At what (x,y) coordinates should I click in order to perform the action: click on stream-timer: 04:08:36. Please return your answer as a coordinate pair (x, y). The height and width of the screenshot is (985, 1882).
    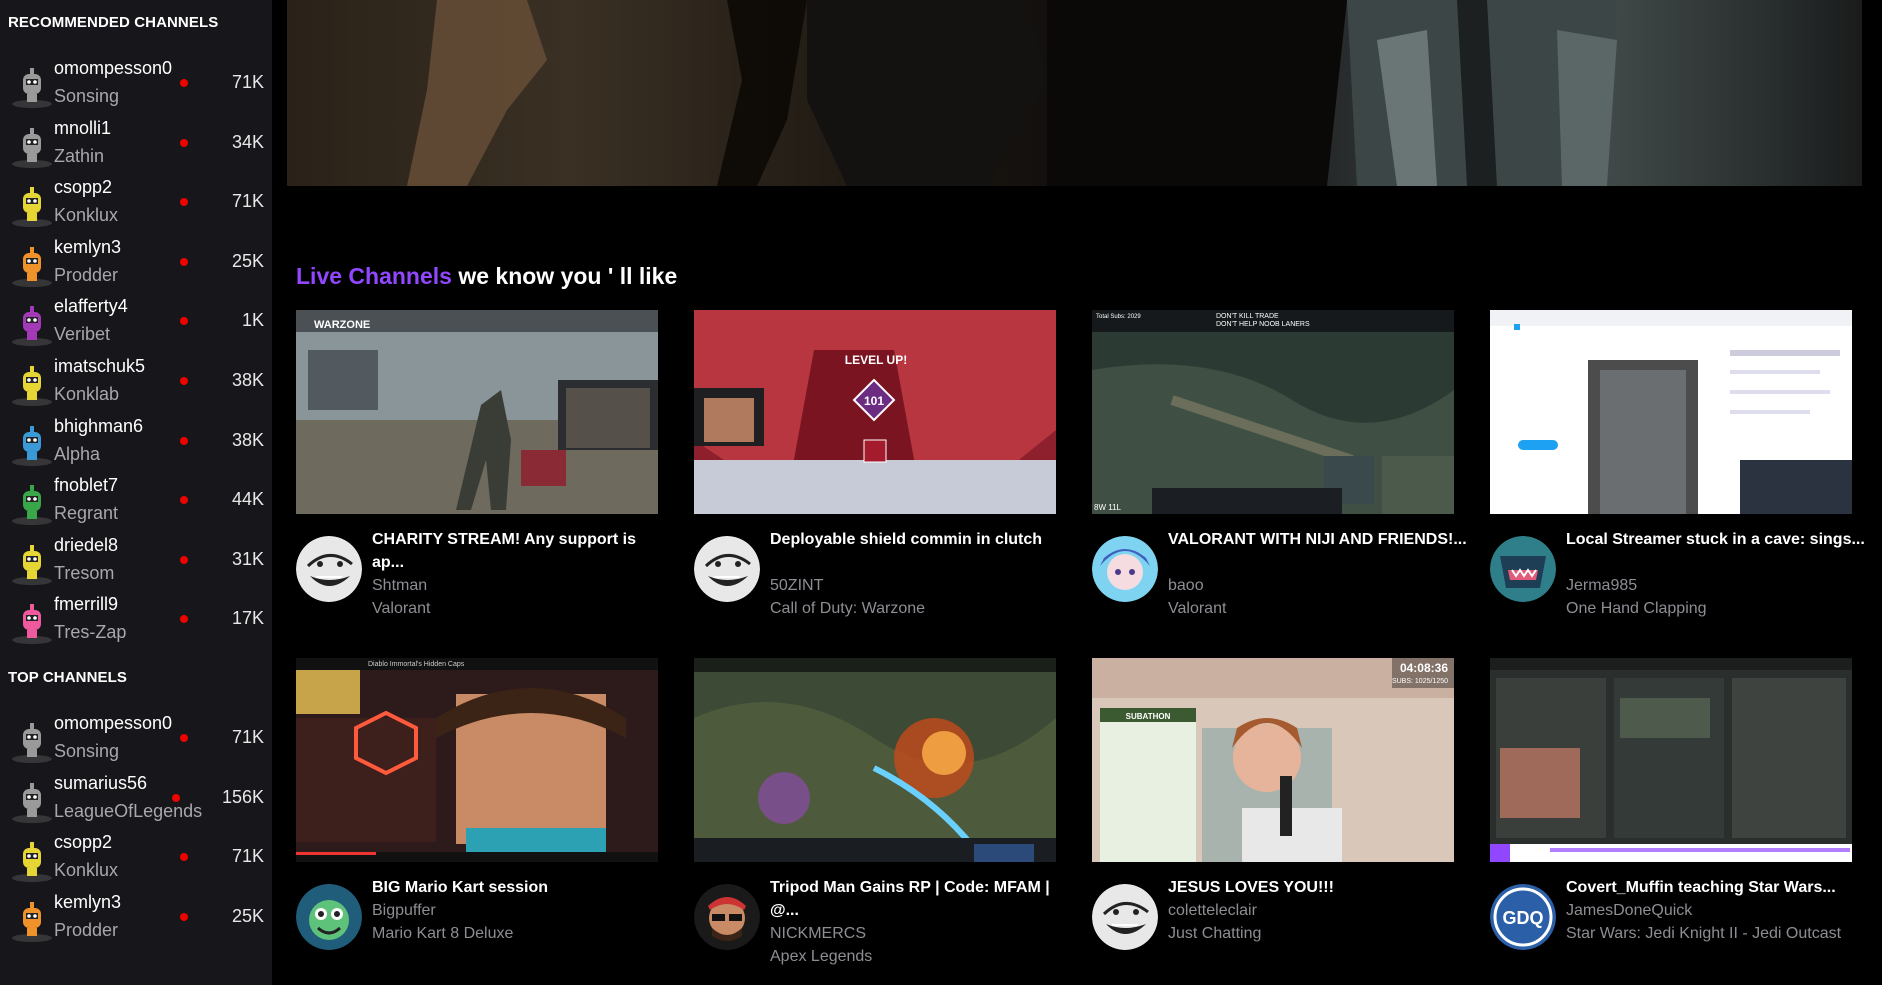
    Looking at the image, I should click on (1424, 668).